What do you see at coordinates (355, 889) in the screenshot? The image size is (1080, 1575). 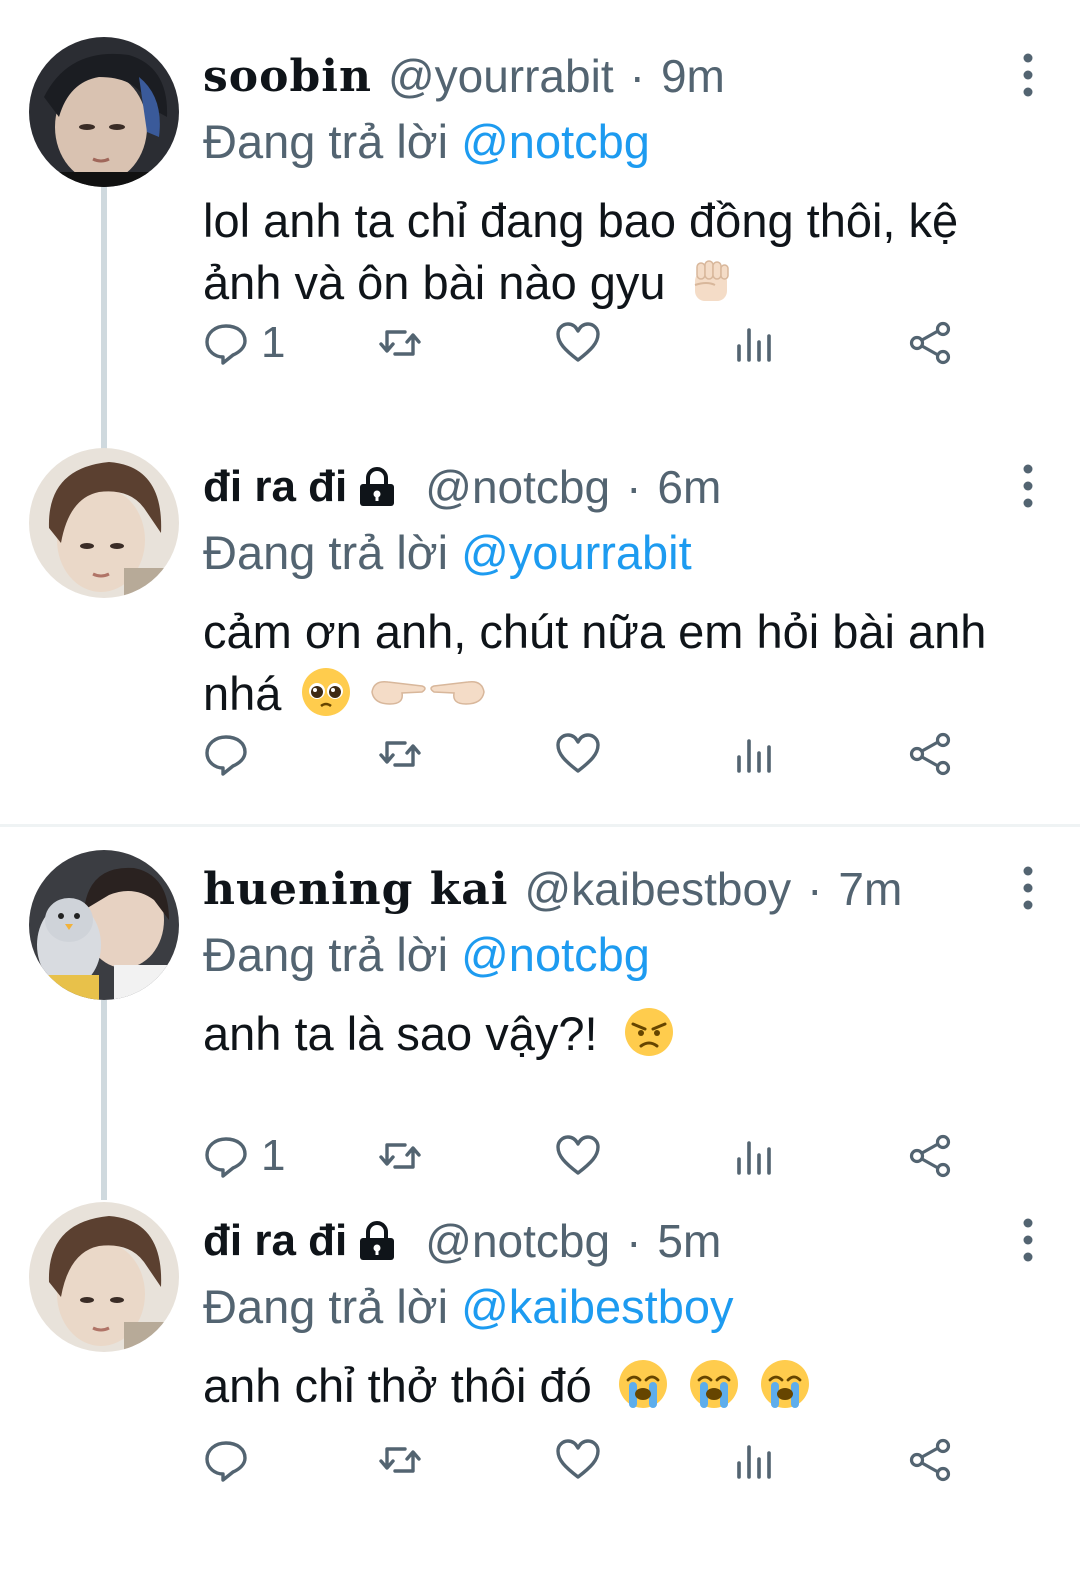 I see `display-name: huening kai` at bounding box center [355, 889].